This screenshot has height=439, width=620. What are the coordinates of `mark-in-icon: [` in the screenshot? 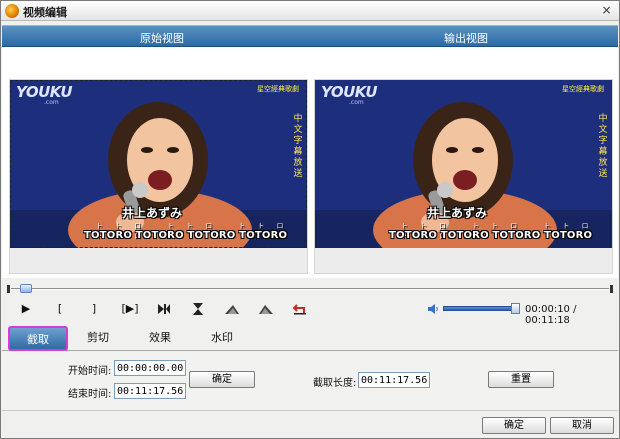 It's located at (60, 308).